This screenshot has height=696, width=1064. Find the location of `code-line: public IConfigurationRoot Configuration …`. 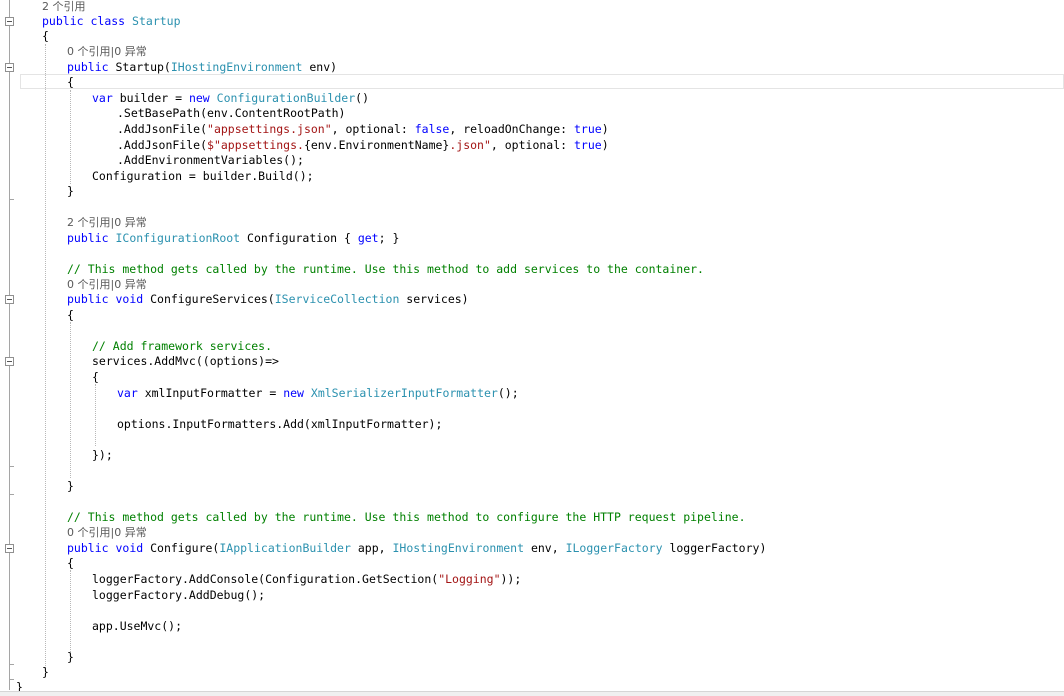

code-line: public IConfigurationRoot Configuration … is located at coordinates (233, 238).